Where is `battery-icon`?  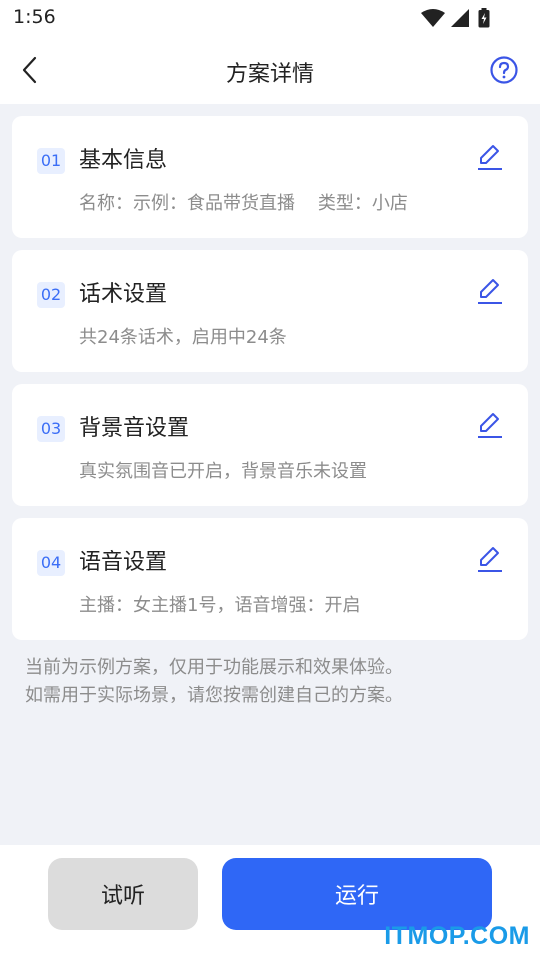
battery-icon is located at coordinates (484, 18).